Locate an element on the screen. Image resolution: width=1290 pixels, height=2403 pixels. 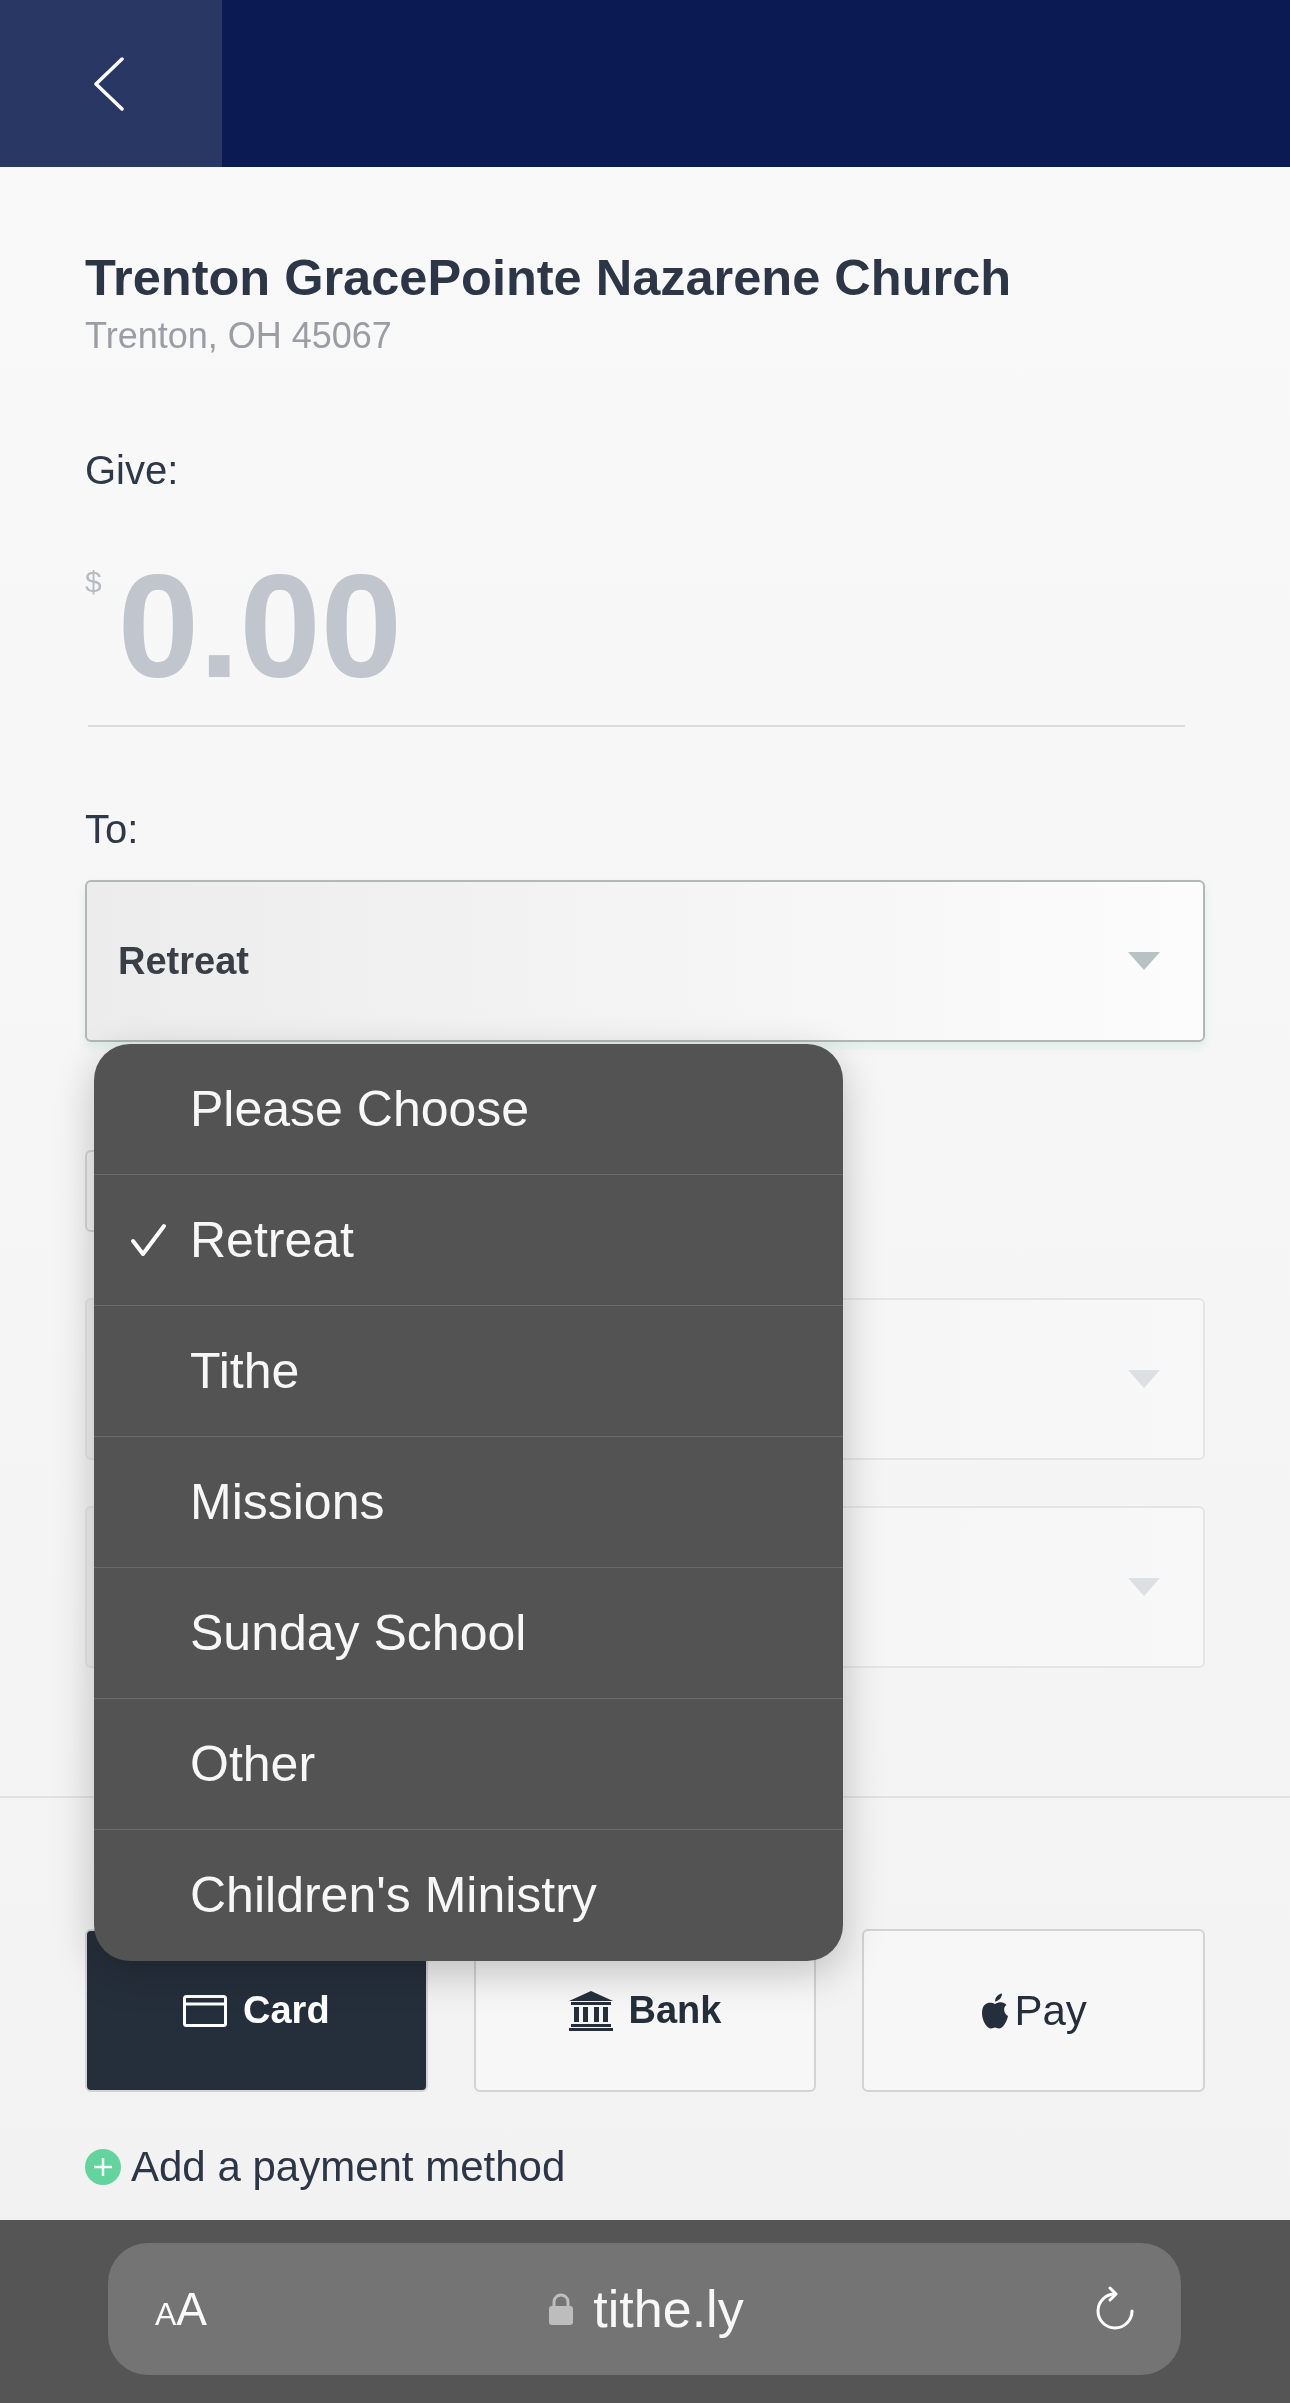
text-size-button: AA is located at coordinates (181, 2309).